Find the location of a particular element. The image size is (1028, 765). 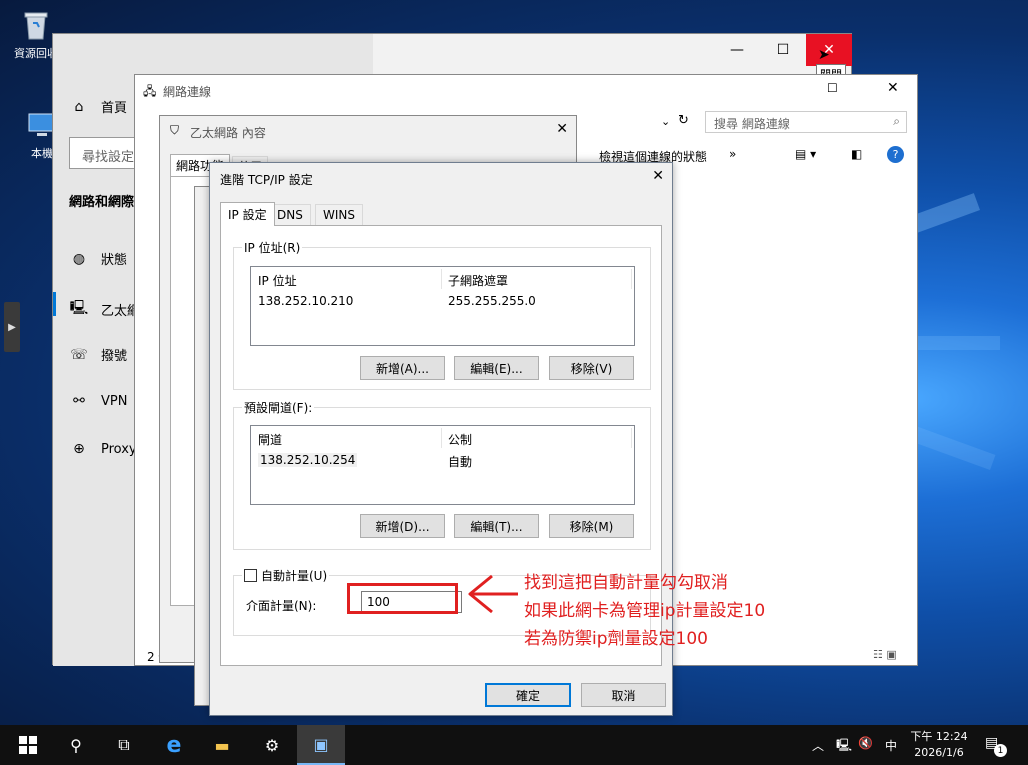

nav-item-ethernet: 🖳 乙太網 is located at coordinates (104, 309).